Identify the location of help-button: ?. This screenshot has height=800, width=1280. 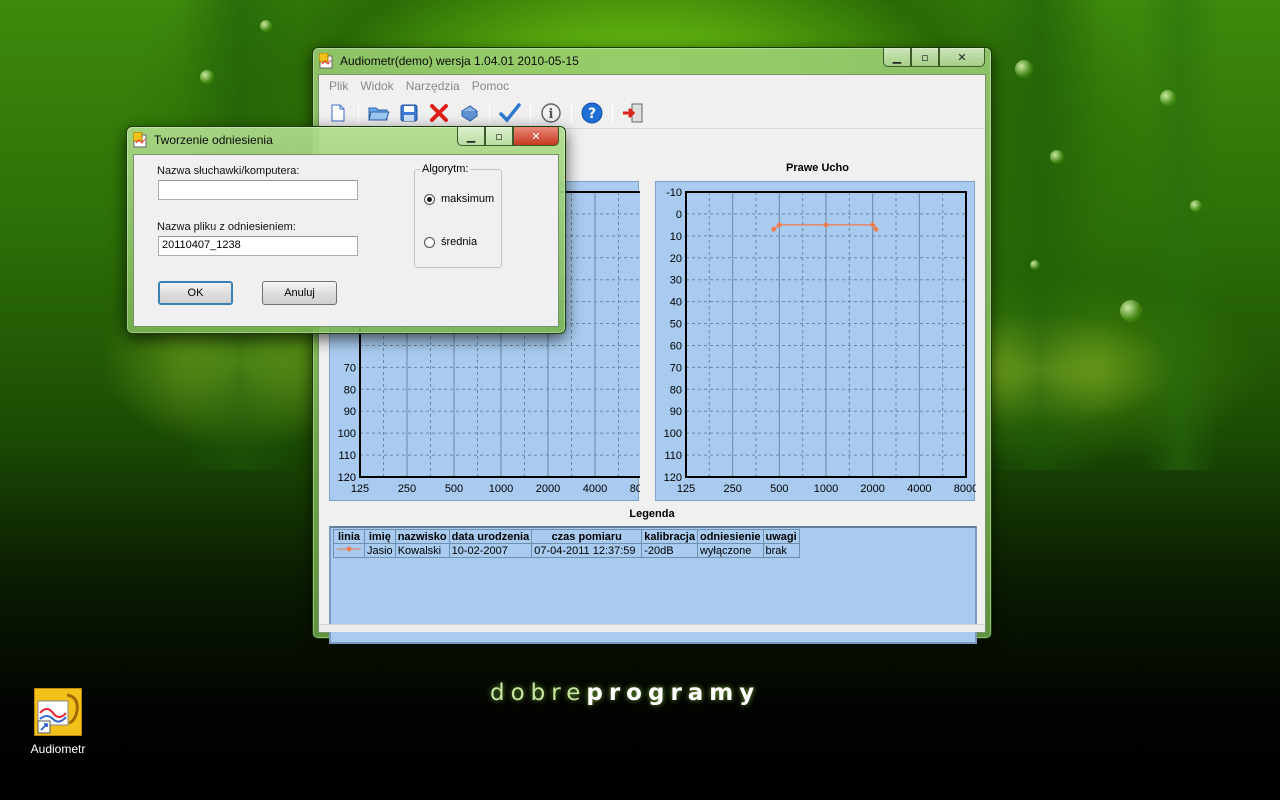
(592, 113).